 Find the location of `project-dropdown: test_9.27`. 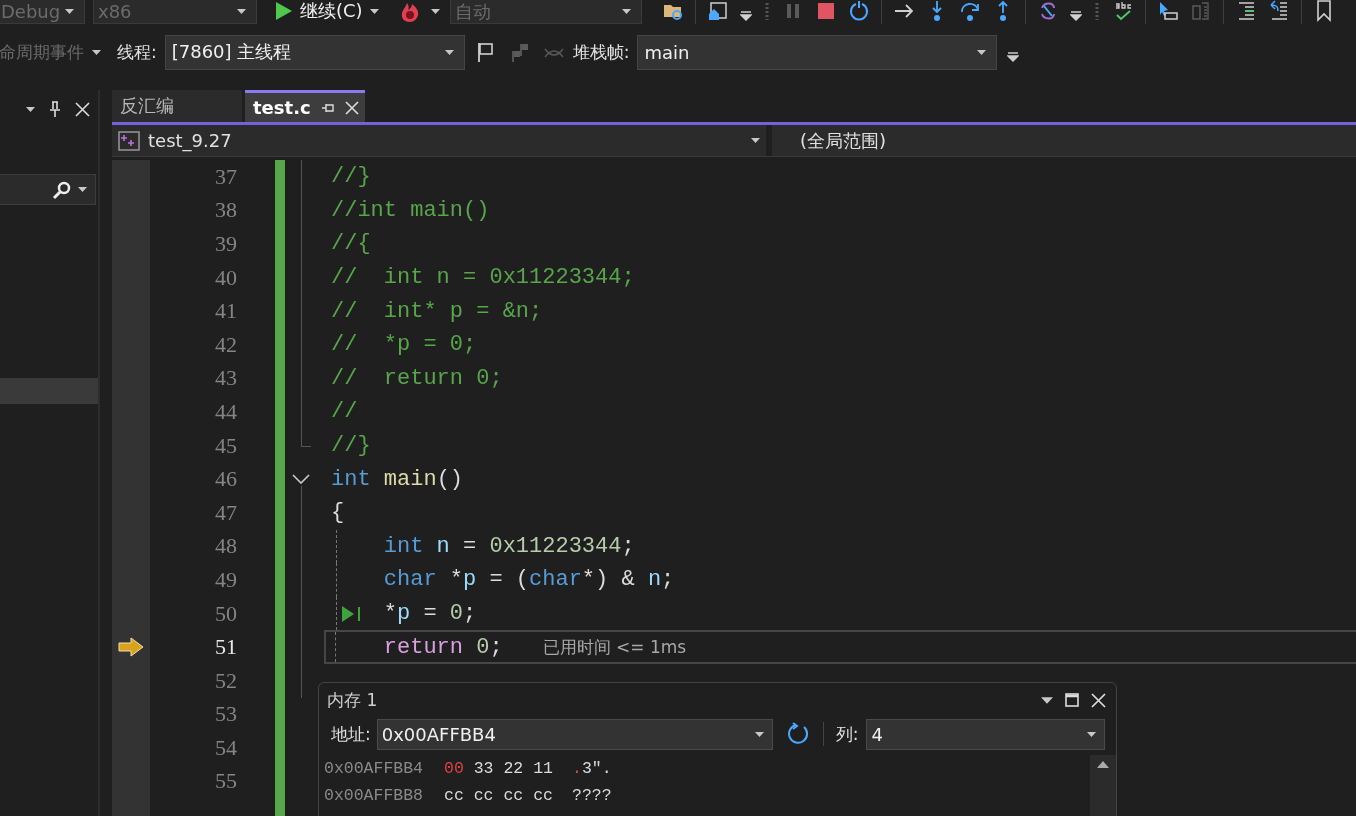

project-dropdown: test_9.27 is located at coordinates (439, 140).